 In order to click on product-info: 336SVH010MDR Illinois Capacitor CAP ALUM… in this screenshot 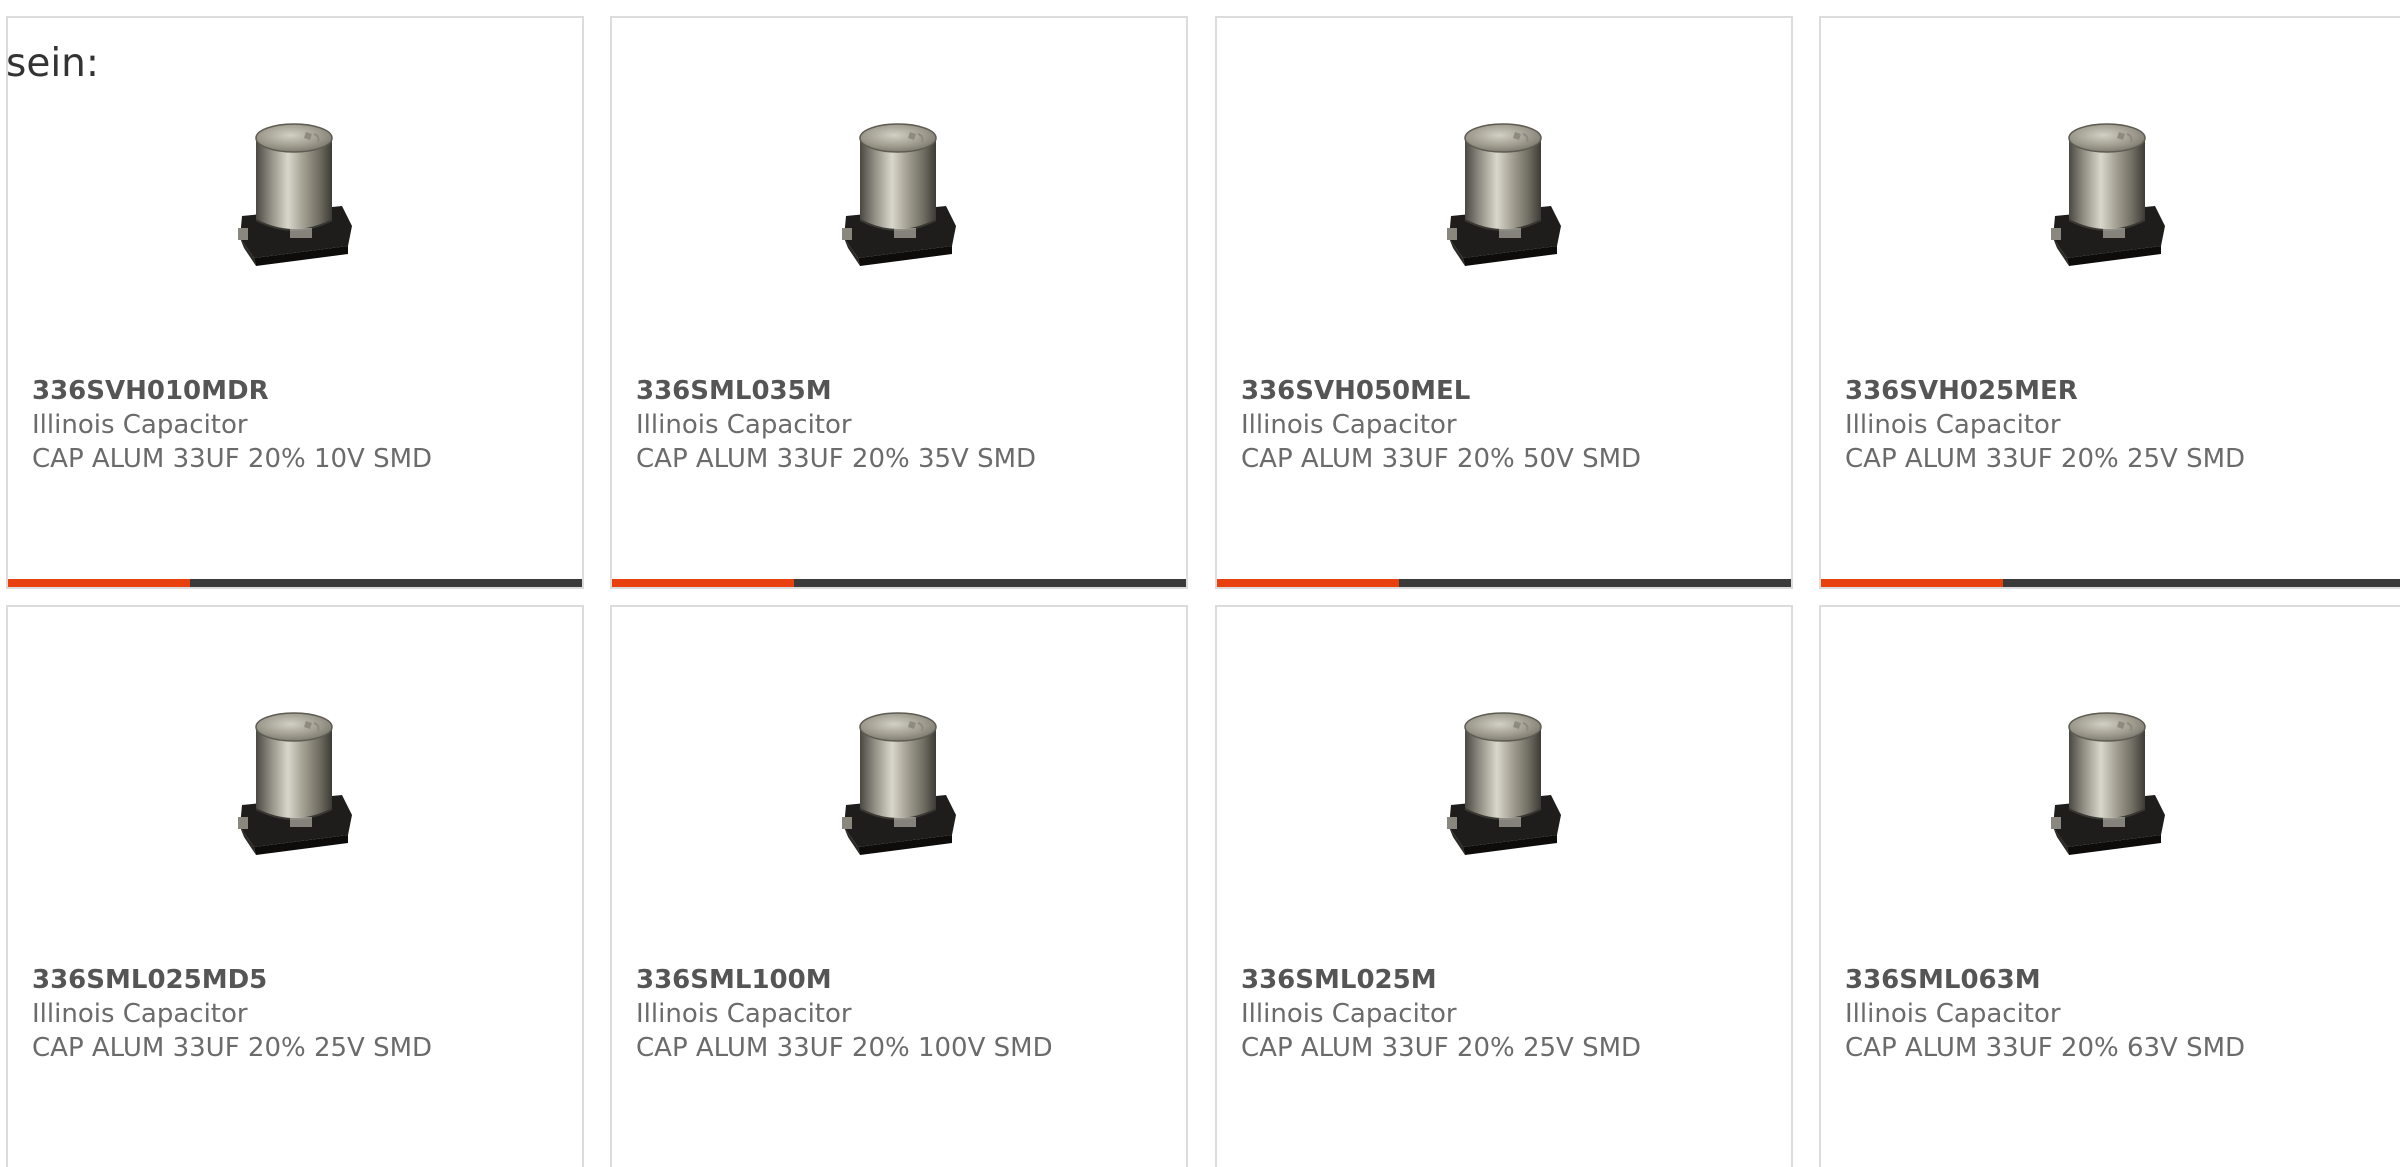, I will do `click(302, 425)`.